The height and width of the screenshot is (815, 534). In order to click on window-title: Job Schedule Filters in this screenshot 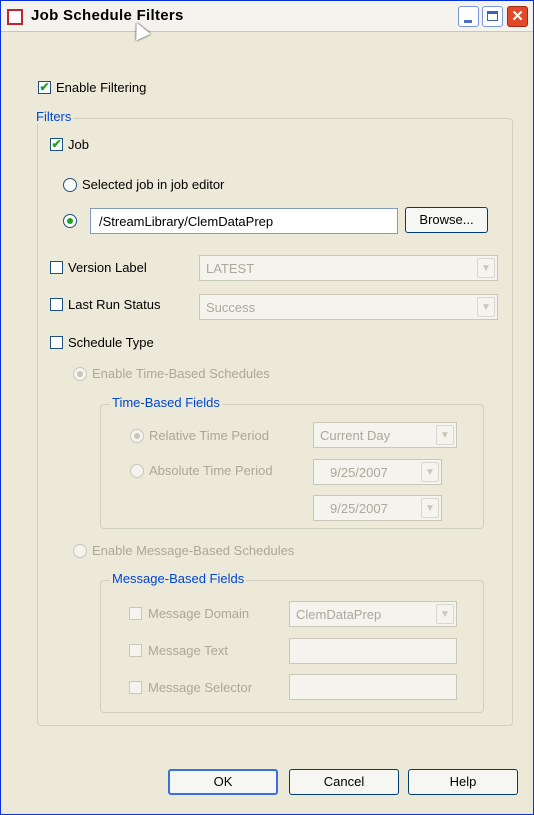, I will do `click(107, 15)`.